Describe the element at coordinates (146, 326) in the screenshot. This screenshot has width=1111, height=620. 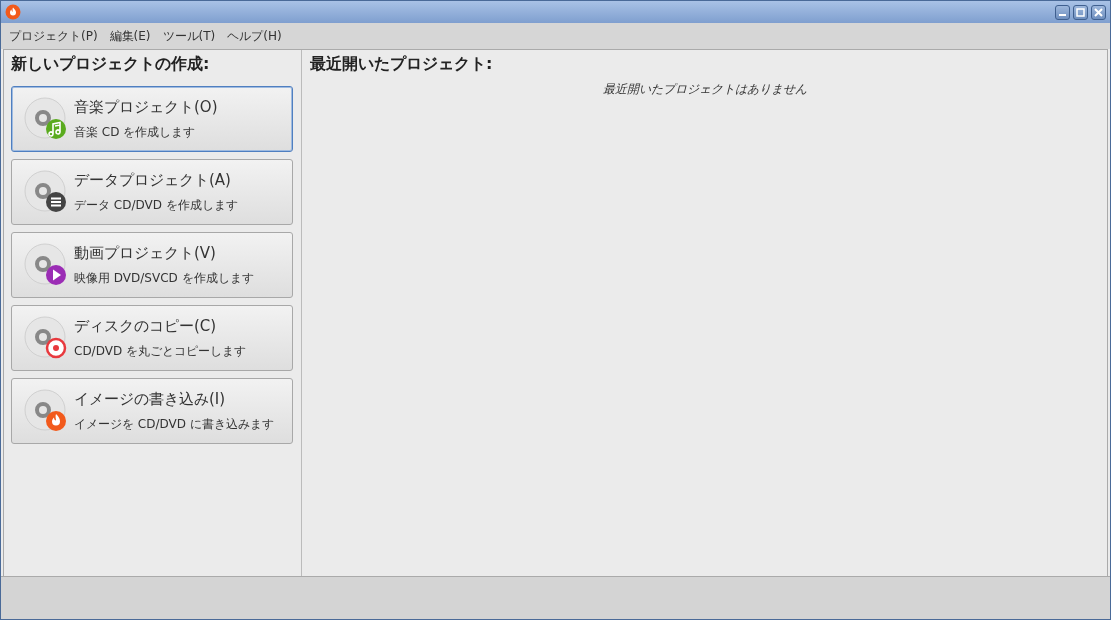
I see `project-title: ディスクのコピー(C)` at that location.